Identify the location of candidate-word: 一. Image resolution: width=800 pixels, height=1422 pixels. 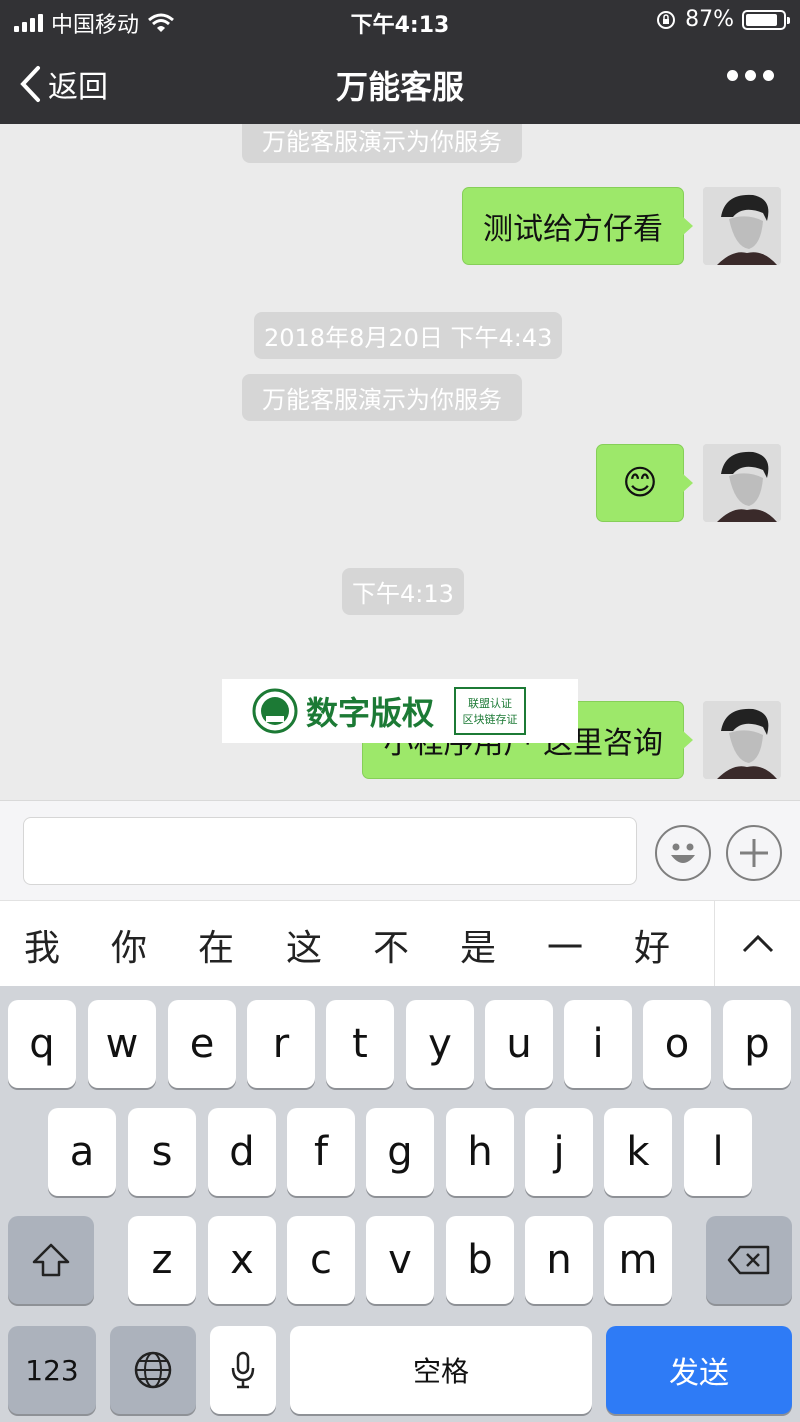
(565, 945).